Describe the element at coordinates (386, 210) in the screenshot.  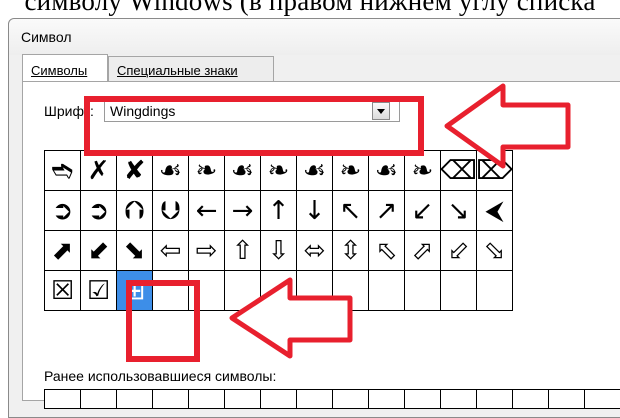
I see `symbol-cell: ↗` at that location.